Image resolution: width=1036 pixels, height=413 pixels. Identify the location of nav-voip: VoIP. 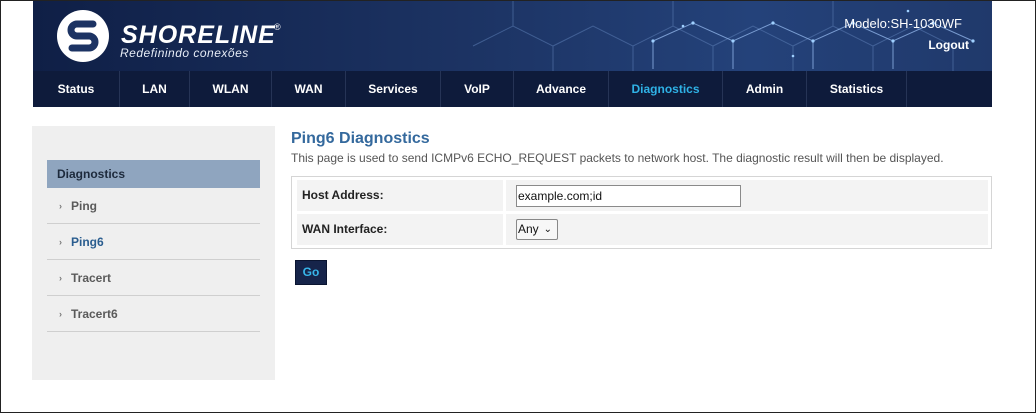
(477, 89).